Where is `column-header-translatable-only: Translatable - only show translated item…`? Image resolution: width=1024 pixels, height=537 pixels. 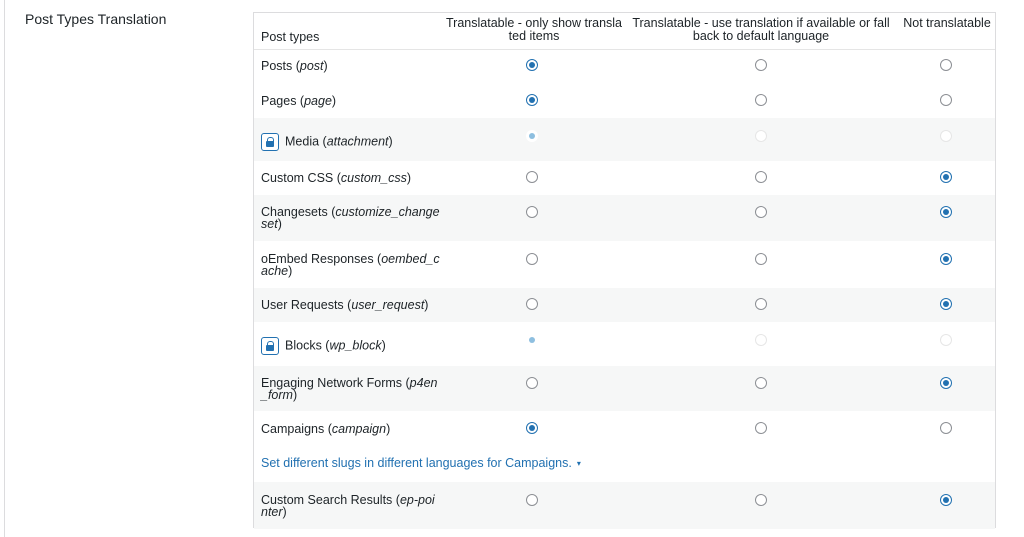 column-header-translatable-only: Translatable - only show translated item… is located at coordinates (534, 29).